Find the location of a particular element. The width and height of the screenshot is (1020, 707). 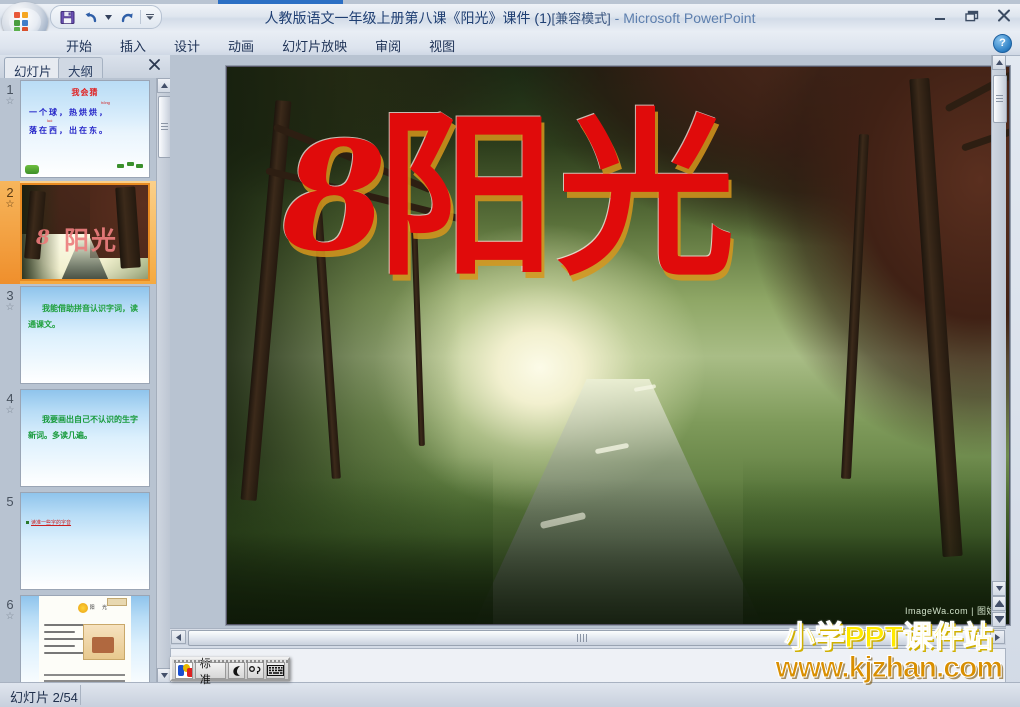

thumb3-text: 我能借助拼音认识字词，读通课文。 is located at coordinates (83, 316).